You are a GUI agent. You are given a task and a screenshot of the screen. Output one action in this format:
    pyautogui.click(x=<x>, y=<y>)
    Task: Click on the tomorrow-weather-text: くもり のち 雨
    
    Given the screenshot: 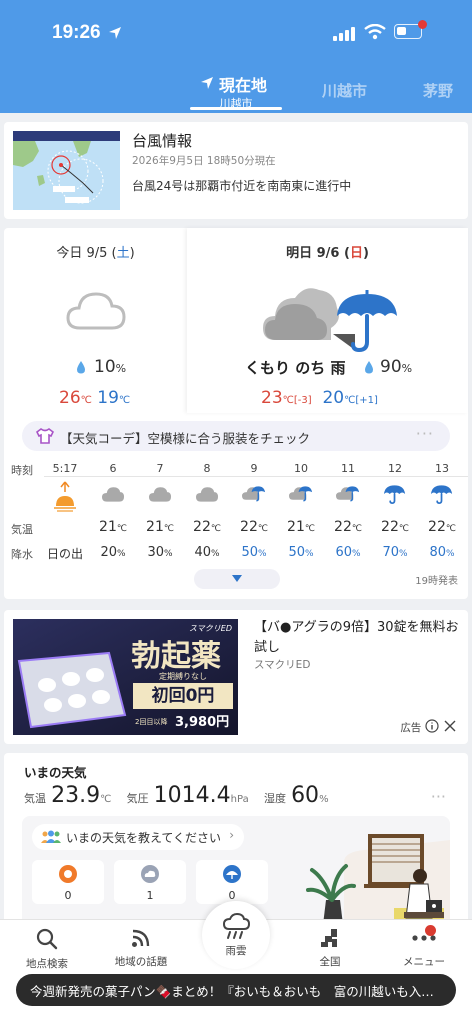 What is the action you would take?
    pyautogui.click(x=295, y=368)
    